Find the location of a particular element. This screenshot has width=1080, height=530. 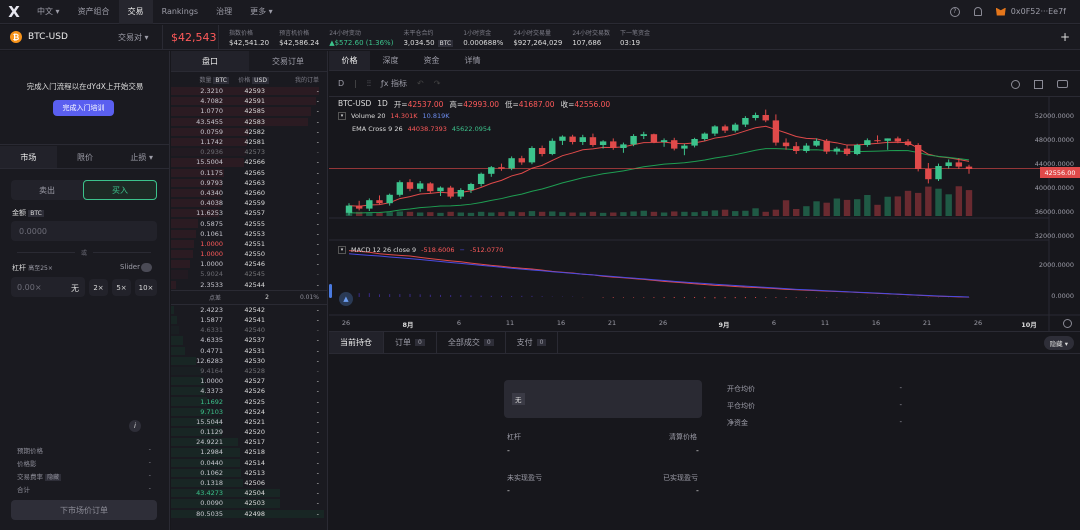

ohlc-open: 开=42537.00 is located at coordinates (419, 104).